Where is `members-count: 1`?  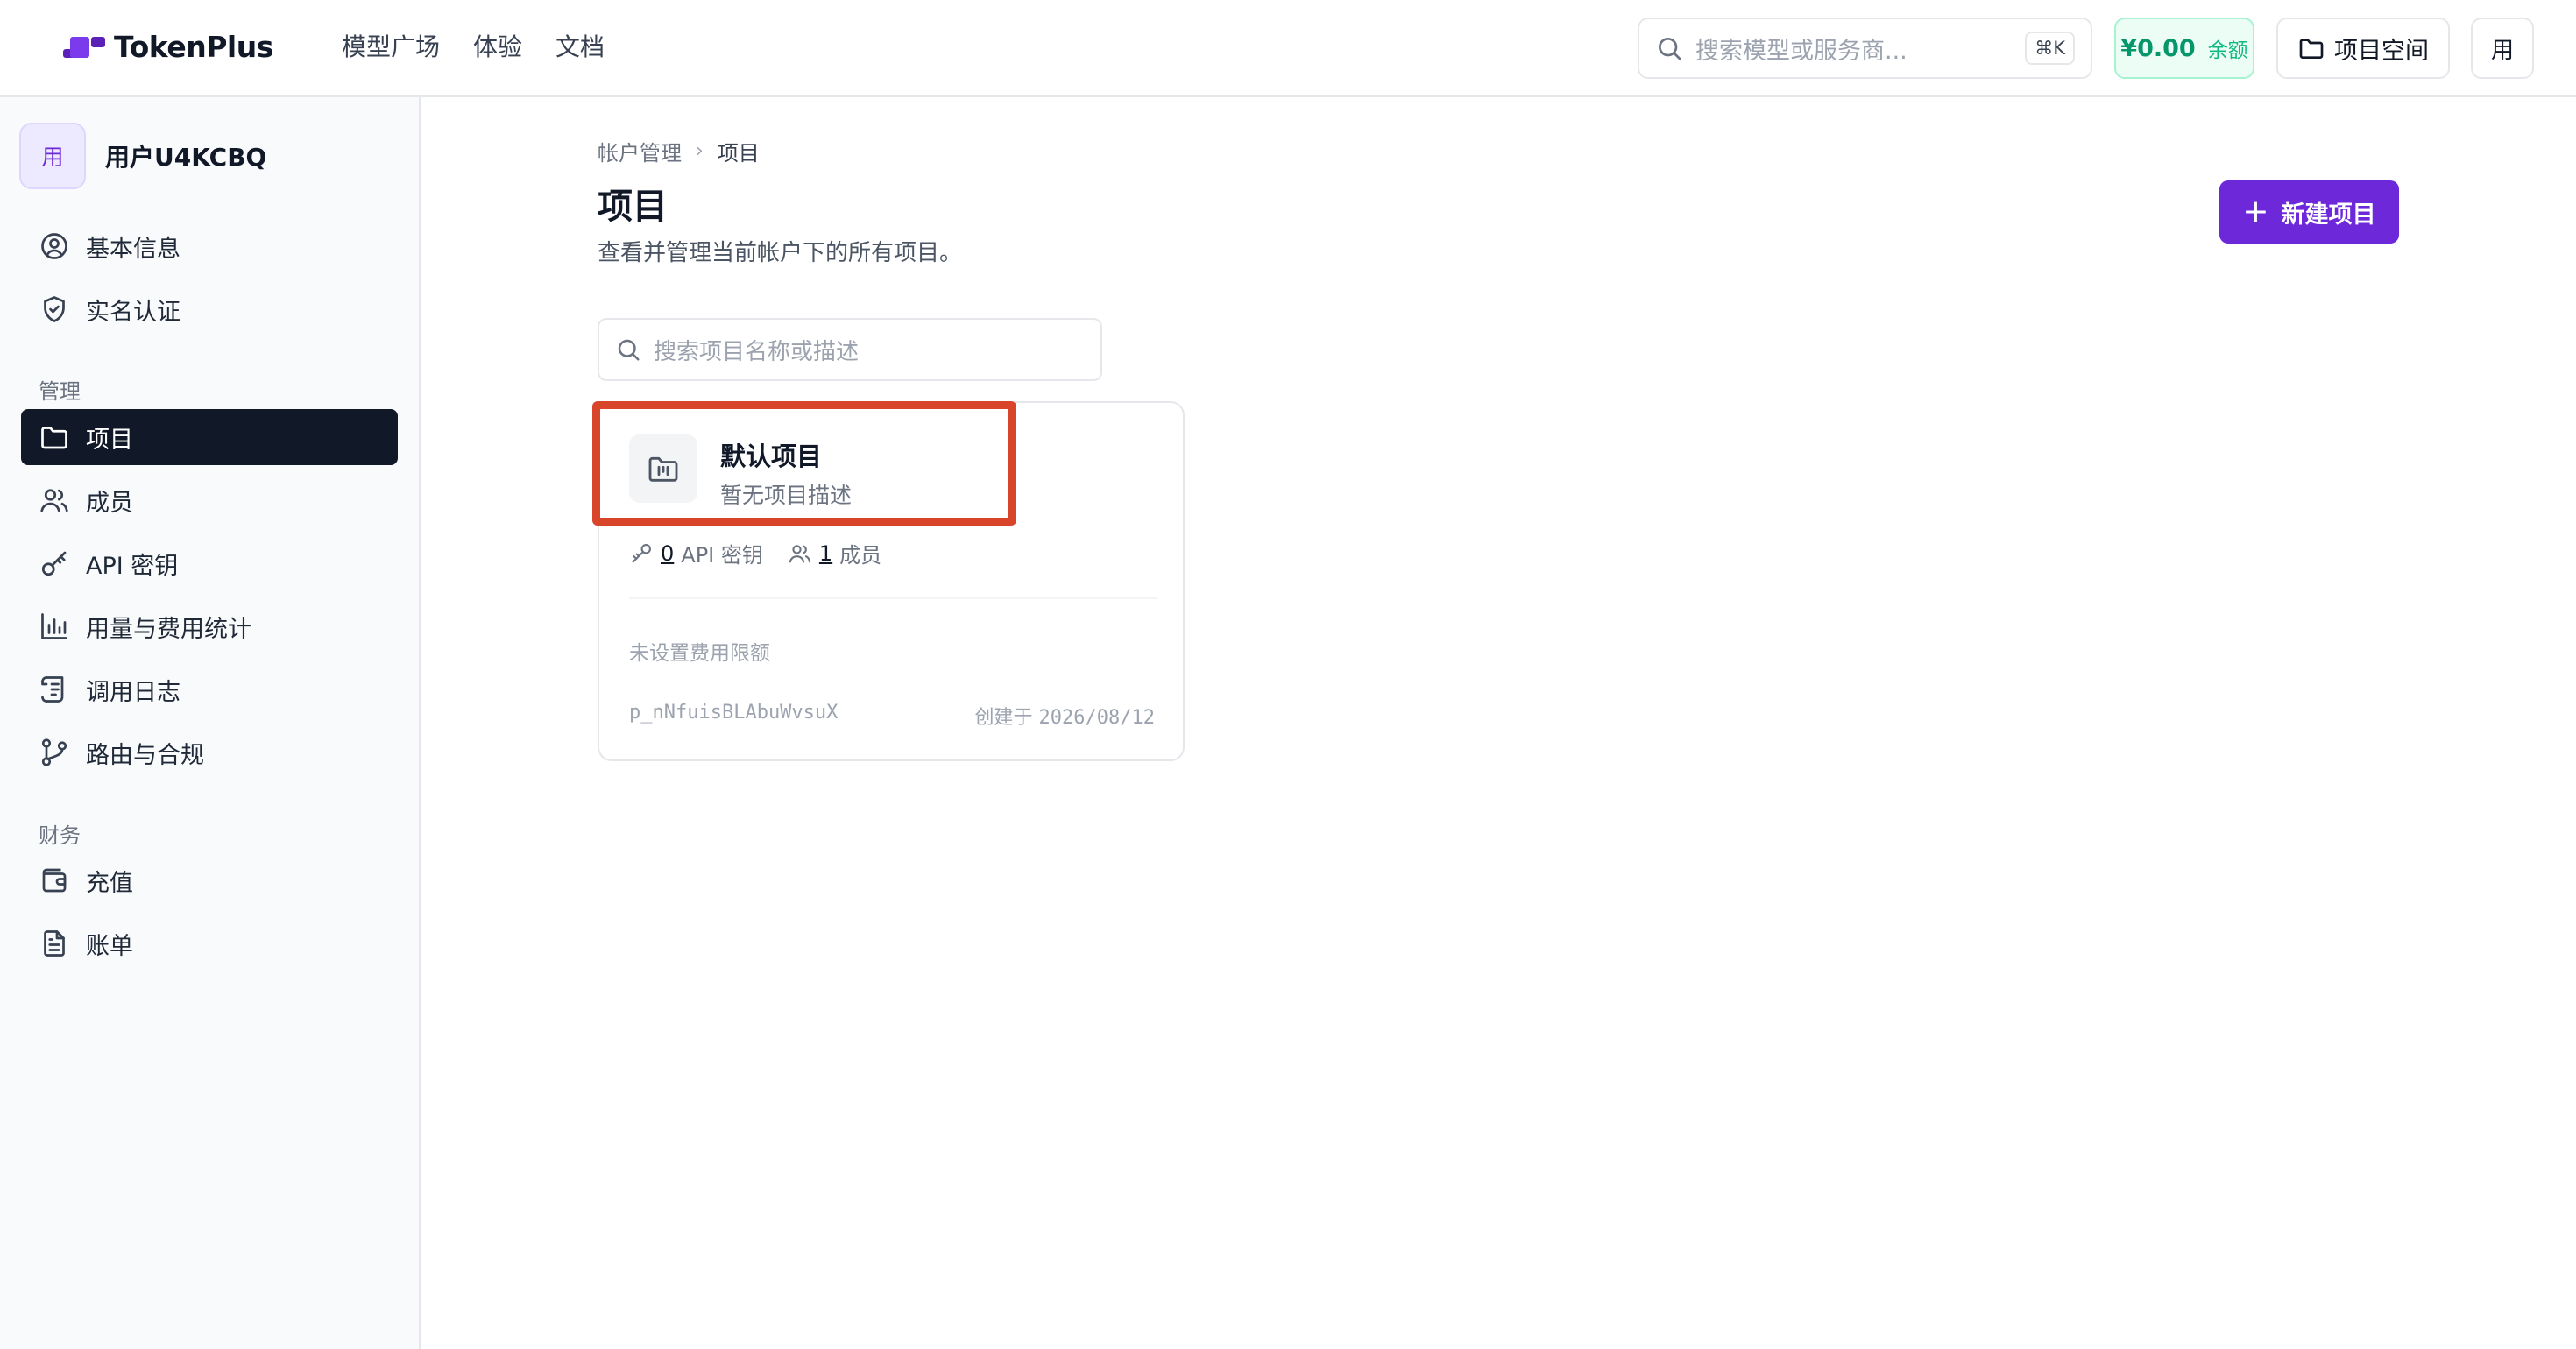 members-count: 1 is located at coordinates (825, 553).